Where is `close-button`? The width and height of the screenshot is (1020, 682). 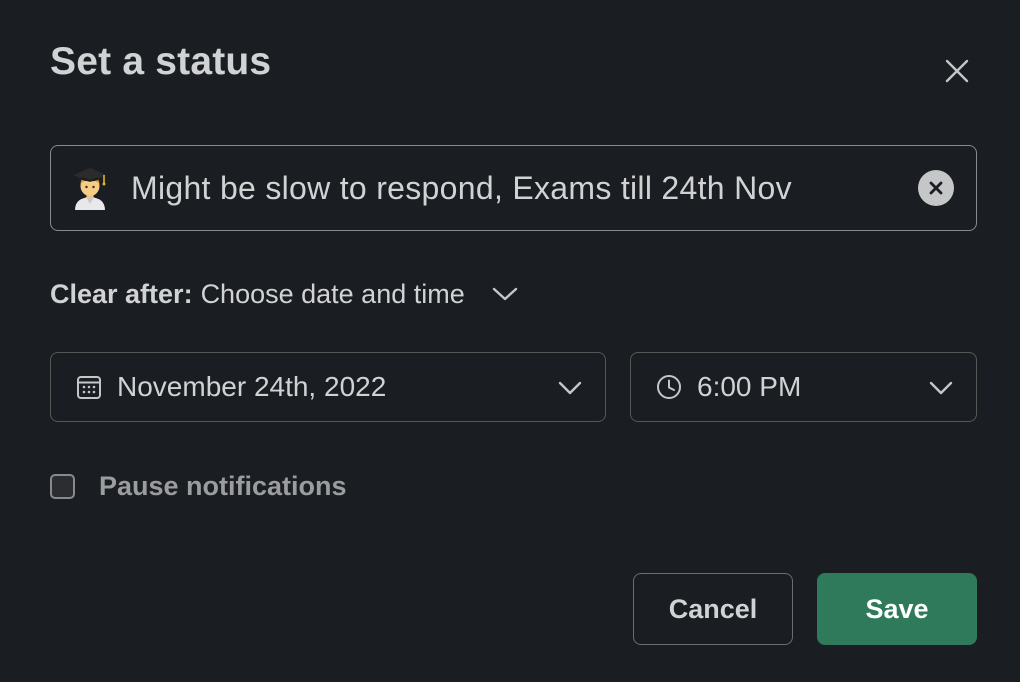
close-button is located at coordinates (957, 71).